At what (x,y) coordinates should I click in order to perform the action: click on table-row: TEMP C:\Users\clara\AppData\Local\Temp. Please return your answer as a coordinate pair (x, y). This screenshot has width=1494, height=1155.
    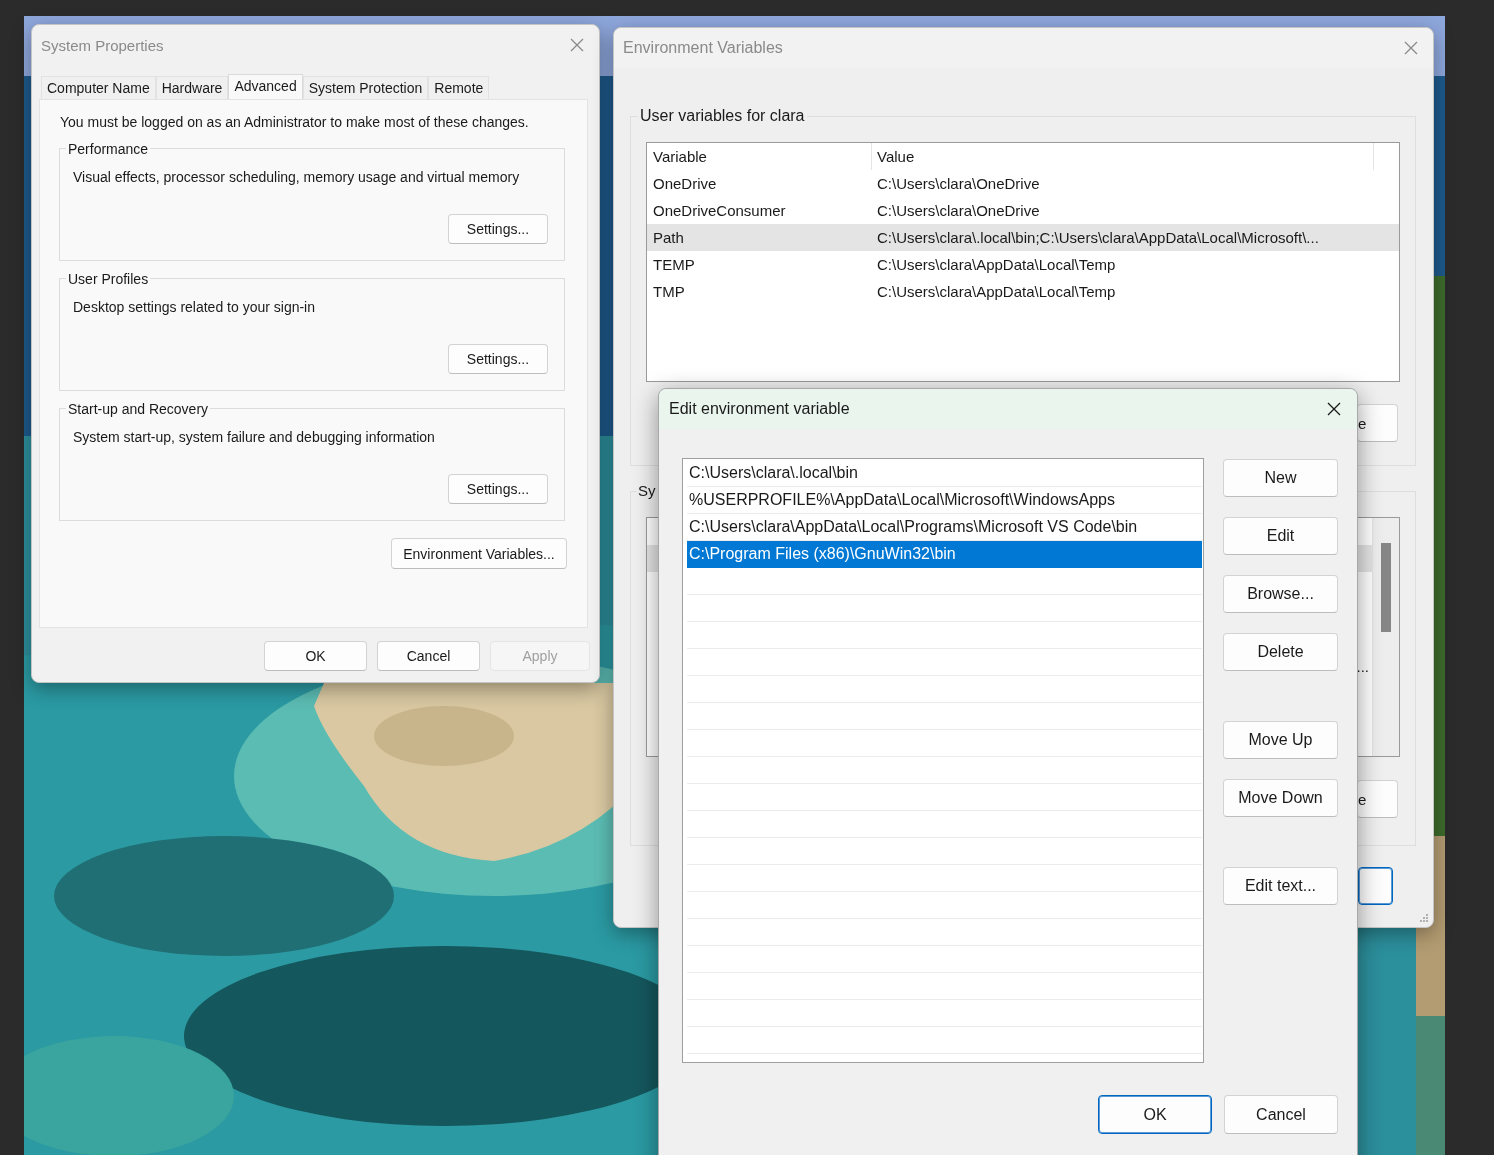
    Looking at the image, I should click on (1023, 264).